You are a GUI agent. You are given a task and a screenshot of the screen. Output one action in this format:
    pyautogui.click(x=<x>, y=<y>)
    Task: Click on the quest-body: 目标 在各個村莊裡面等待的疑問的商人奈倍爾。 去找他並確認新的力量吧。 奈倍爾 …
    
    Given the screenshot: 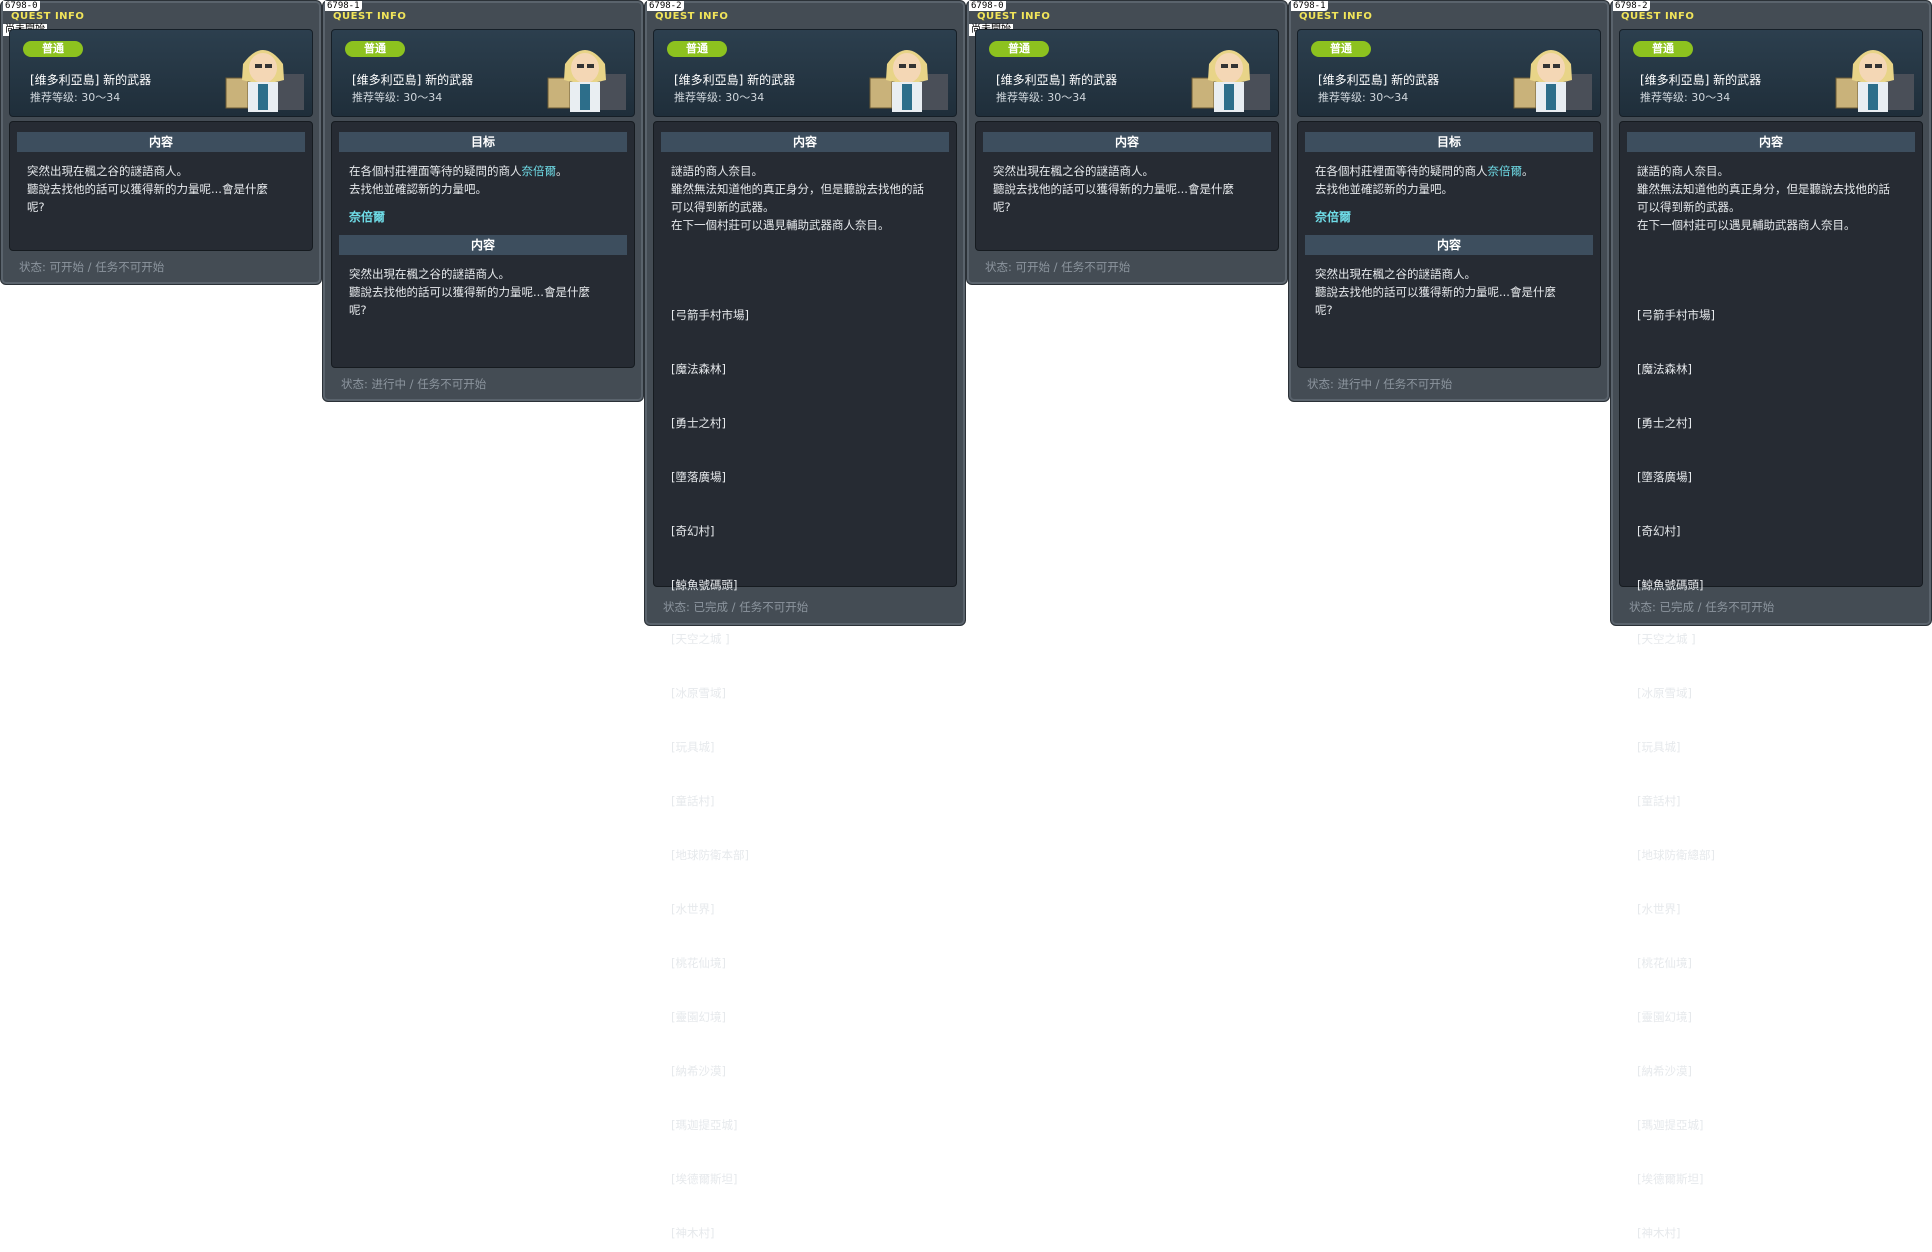 What is the action you would take?
    pyautogui.click(x=1449, y=244)
    